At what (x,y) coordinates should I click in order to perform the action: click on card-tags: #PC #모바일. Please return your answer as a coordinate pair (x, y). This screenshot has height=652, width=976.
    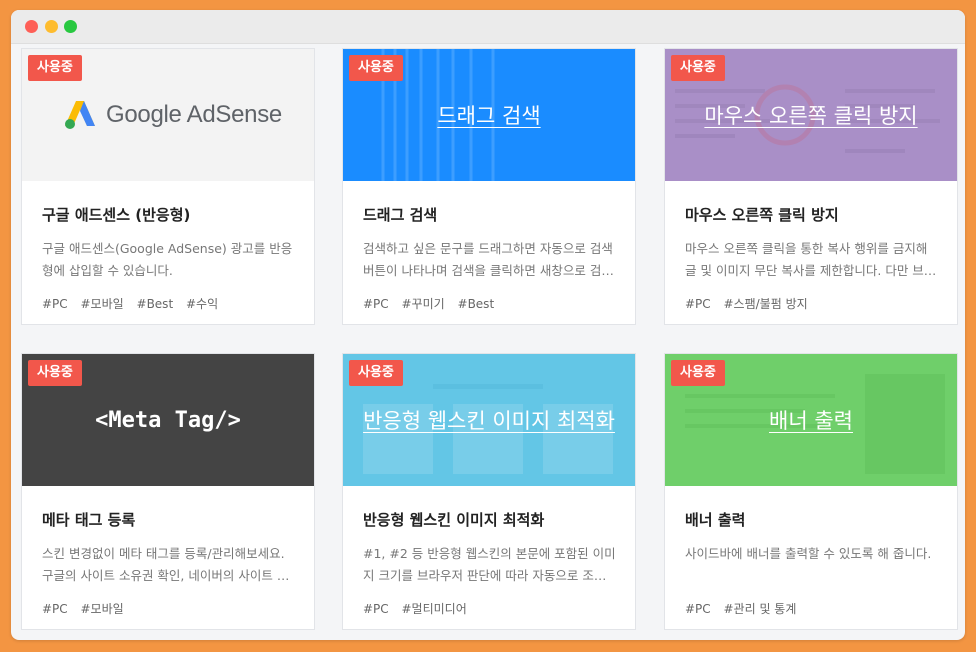
    Looking at the image, I should click on (169, 608).